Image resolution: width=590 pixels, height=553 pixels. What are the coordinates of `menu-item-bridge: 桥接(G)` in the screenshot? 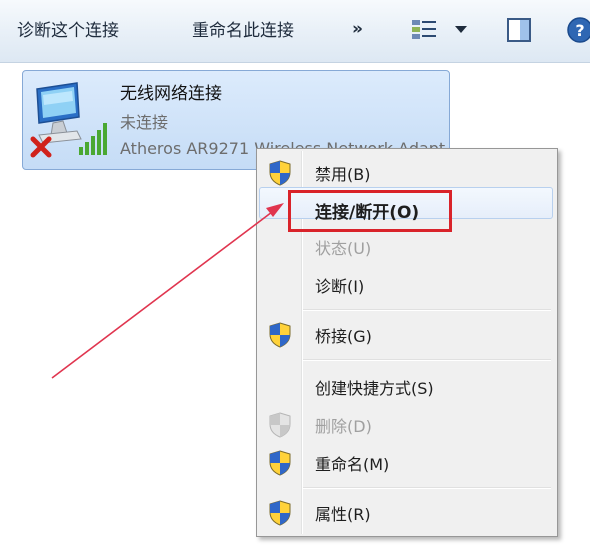 It's located at (406, 334).